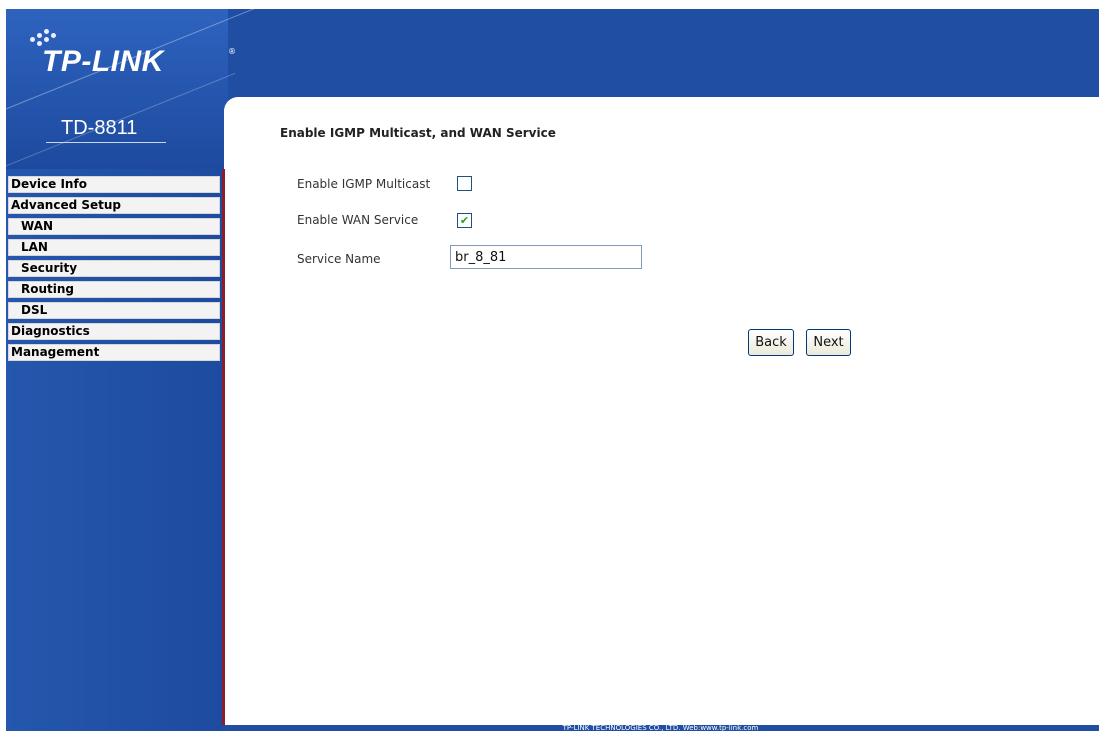  I want to click on brand-logo: TP-LINK, so click(103, 61).